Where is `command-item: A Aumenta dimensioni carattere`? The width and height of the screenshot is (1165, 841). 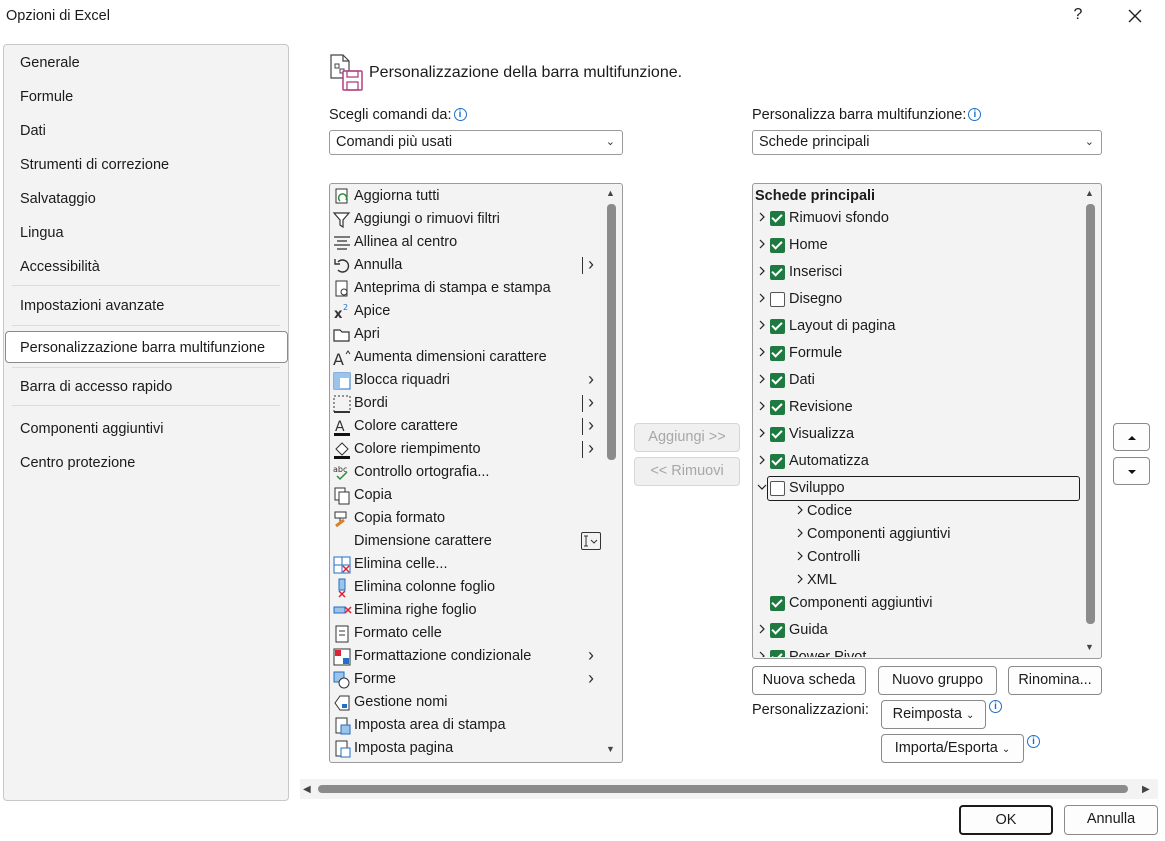
command-item: A Aumenta dimensioni carattere is located at coordinates (467, 357).